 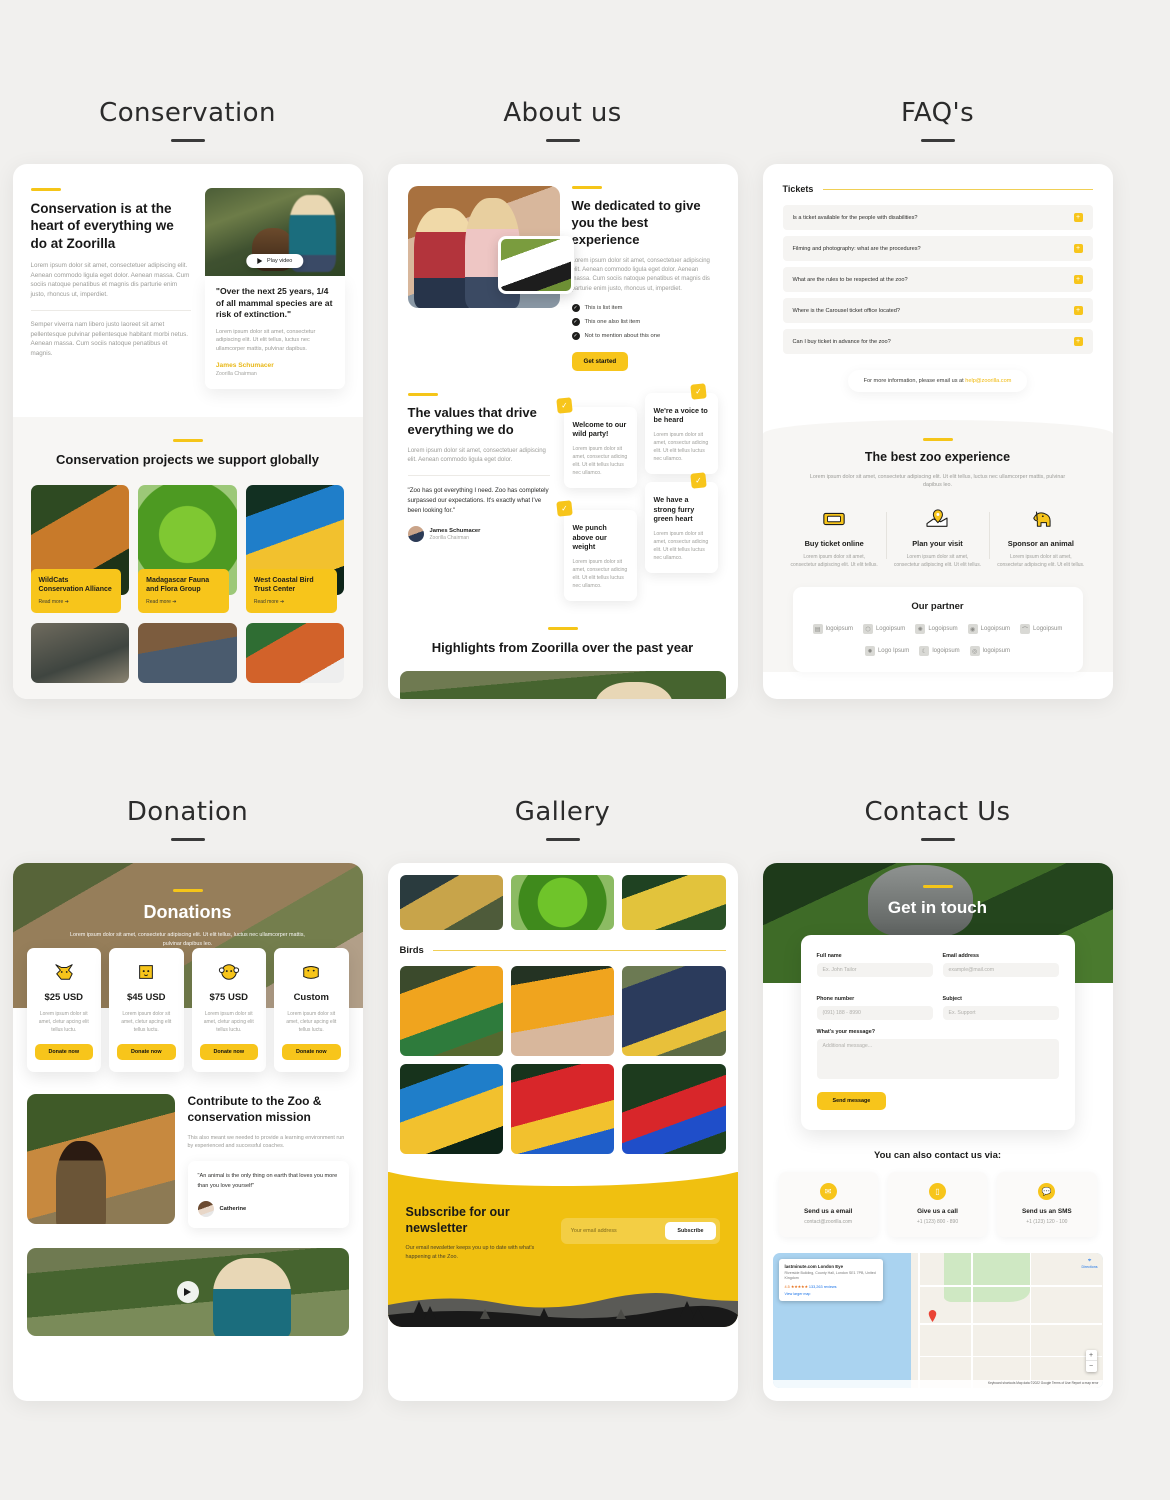 I want to click on zoom-out-button: −, so click(x=1091, y=1366).